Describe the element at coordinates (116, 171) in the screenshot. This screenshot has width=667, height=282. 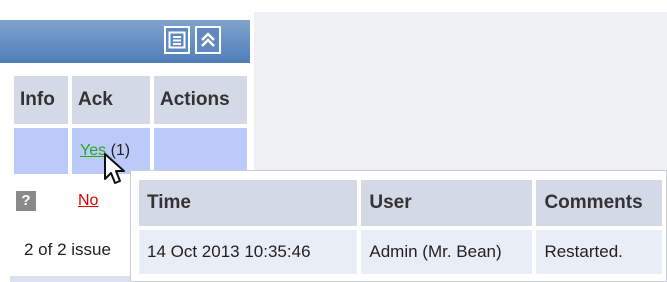
I see `mouse-cursor-icon` at that location.